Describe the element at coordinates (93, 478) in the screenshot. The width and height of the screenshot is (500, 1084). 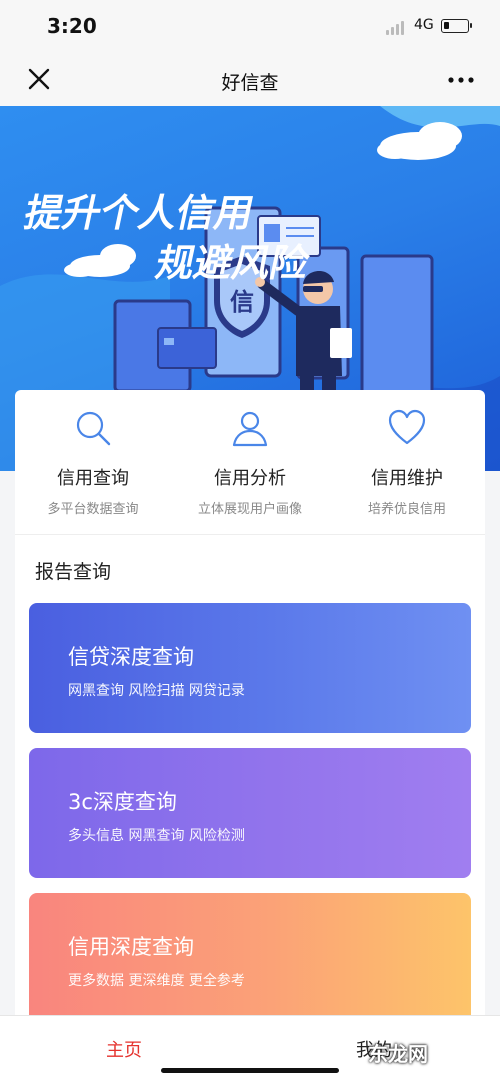
I see `feature-title: 信用查询` at that location.